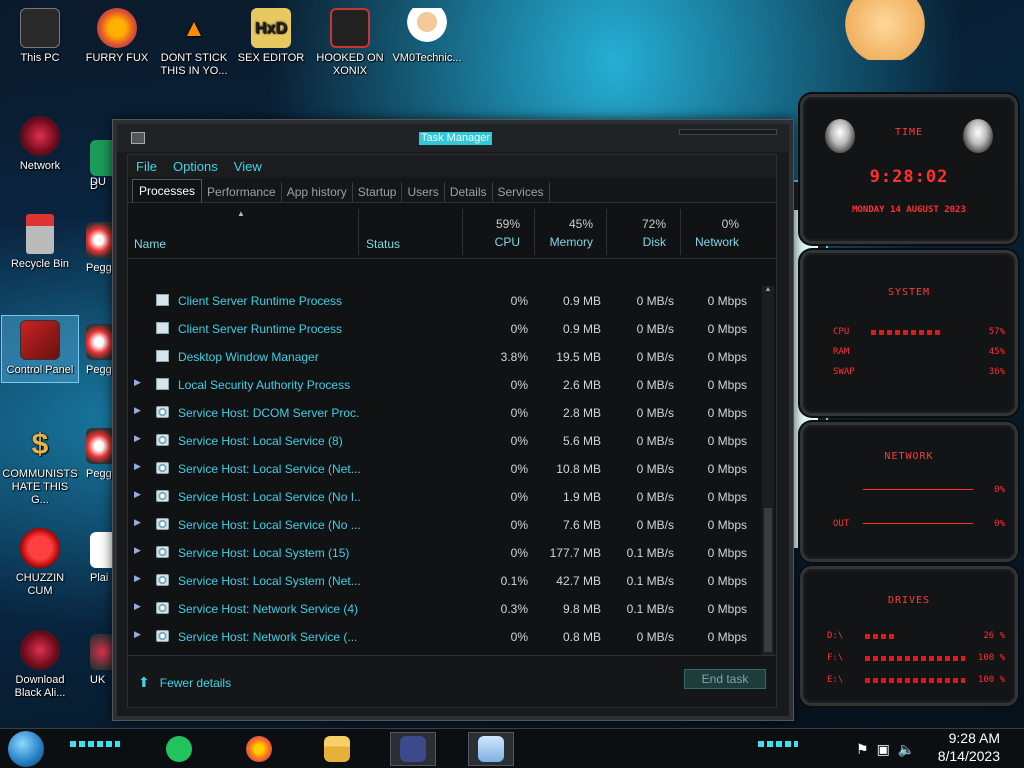  I want to click on flag-icon: ⚑, so click(862, 749).